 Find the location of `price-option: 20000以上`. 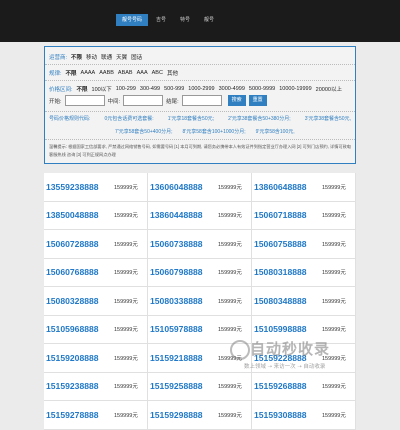

price-option: 20000以上 is located at coordinates (329, 89).